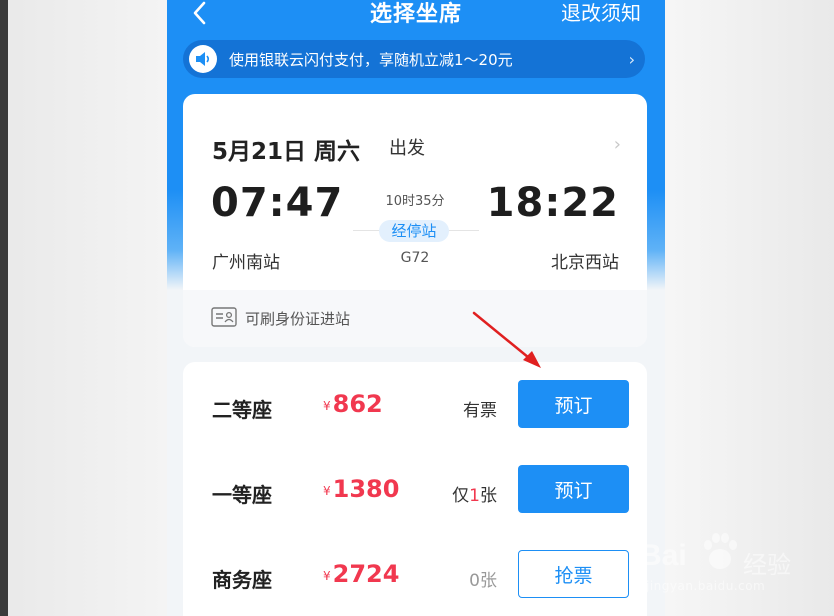 This screenshot has width=834, height=616. What do you see at coordinates (361, 489) in the screenshot?
I see `seat-price: ¥1380` at bounding box center [361, 489].